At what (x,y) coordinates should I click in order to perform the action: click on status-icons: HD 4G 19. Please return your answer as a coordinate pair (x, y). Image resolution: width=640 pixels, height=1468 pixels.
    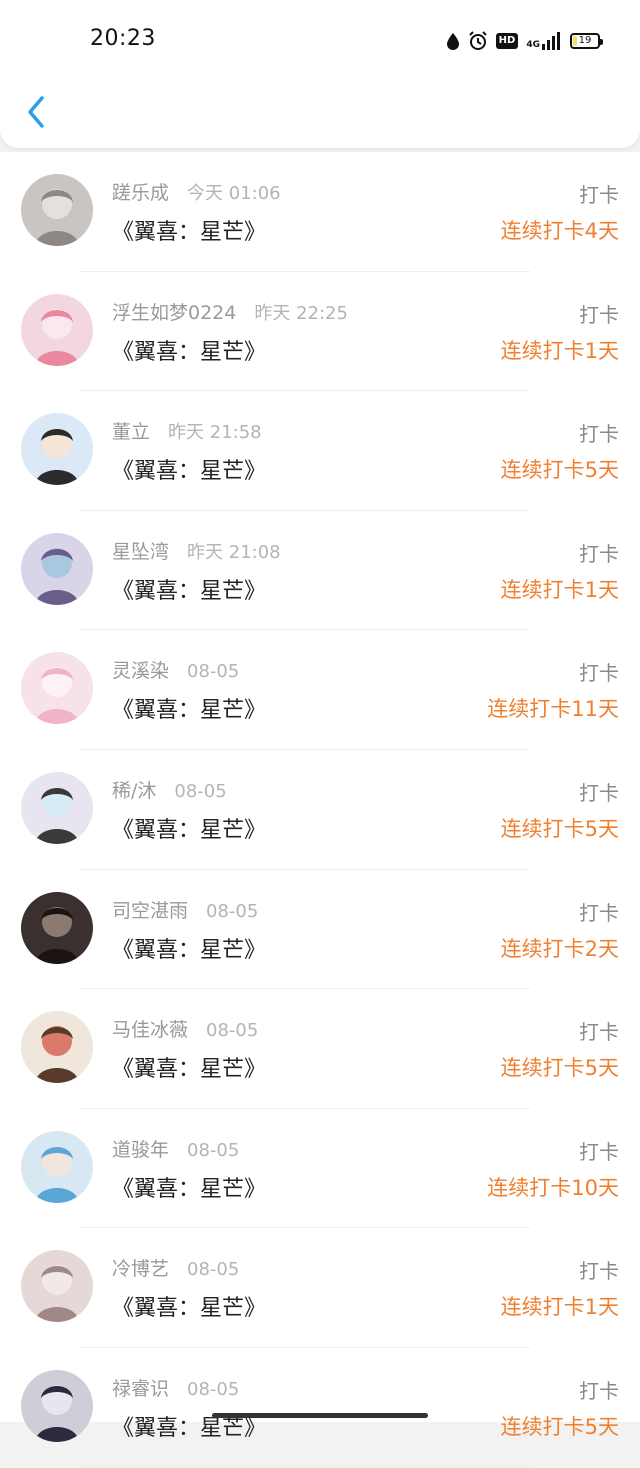
    Looking at the image, I should click on (524, 41).